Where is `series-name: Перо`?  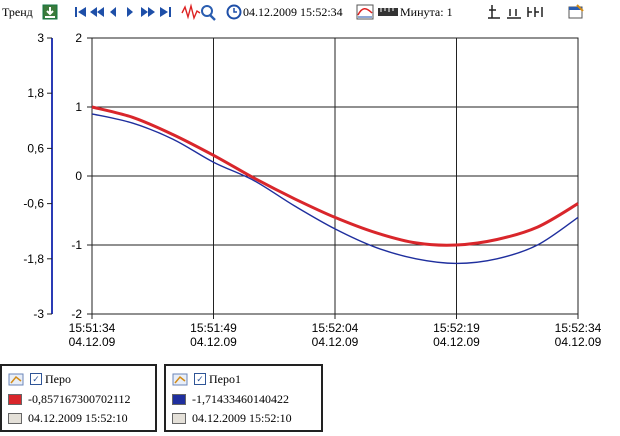 series-name: Перо is located at coordinates (58, 378).